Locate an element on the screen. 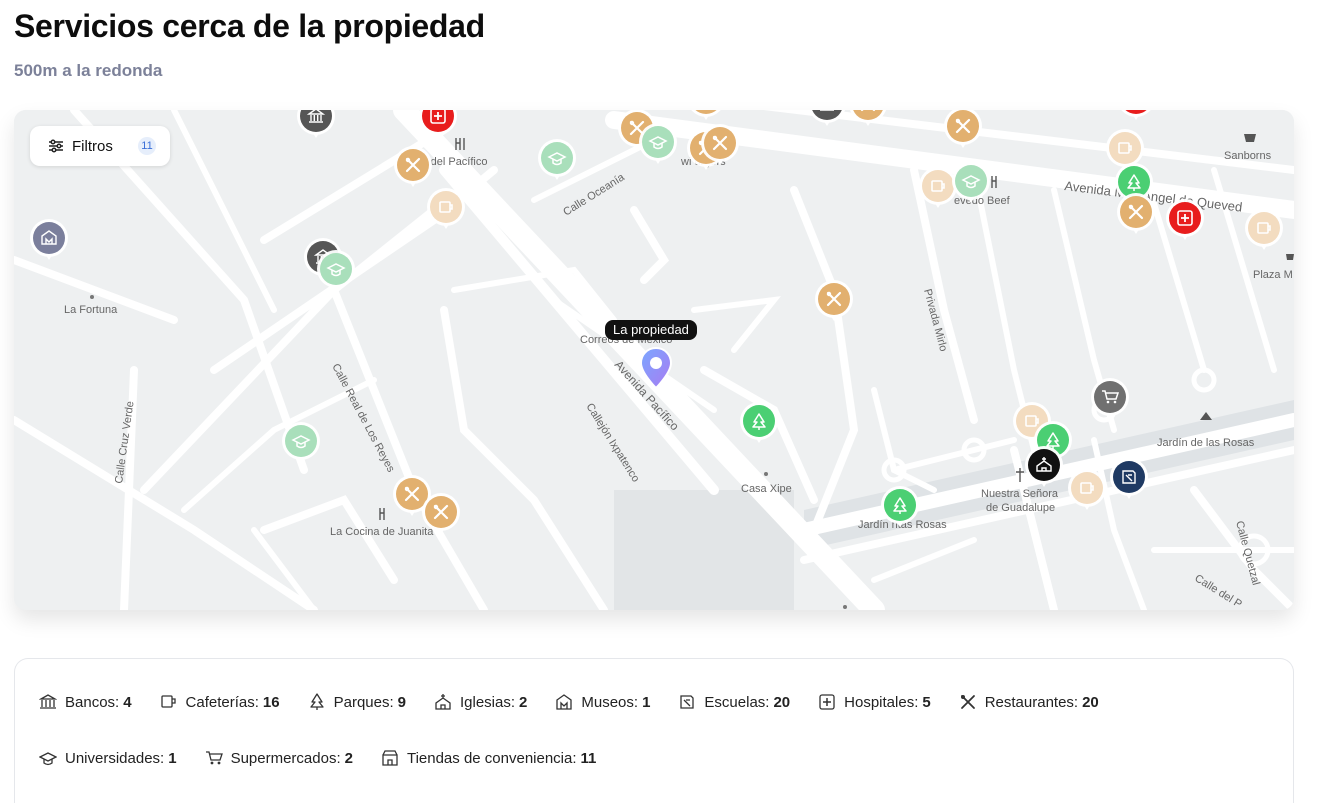 The height and width of the screenshot is (803, 1317). stat-hospital: Hospitales: 5 is located at coordinates (874, 702).